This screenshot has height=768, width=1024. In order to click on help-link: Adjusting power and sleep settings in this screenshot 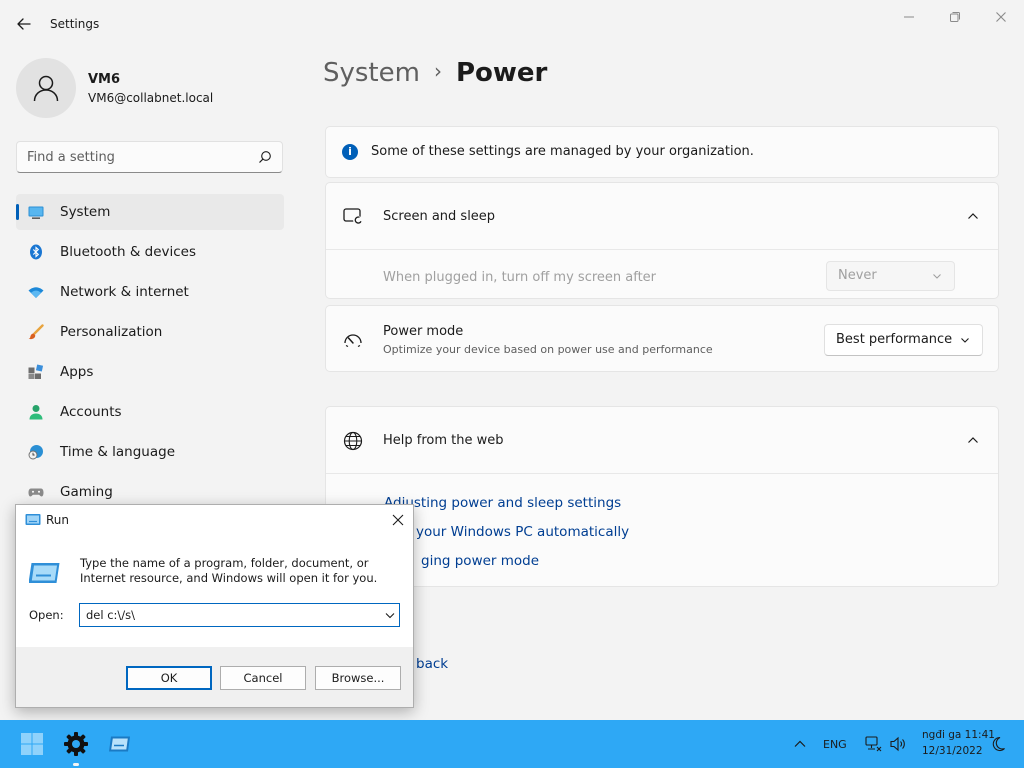, I will do `click(502, 503)`.